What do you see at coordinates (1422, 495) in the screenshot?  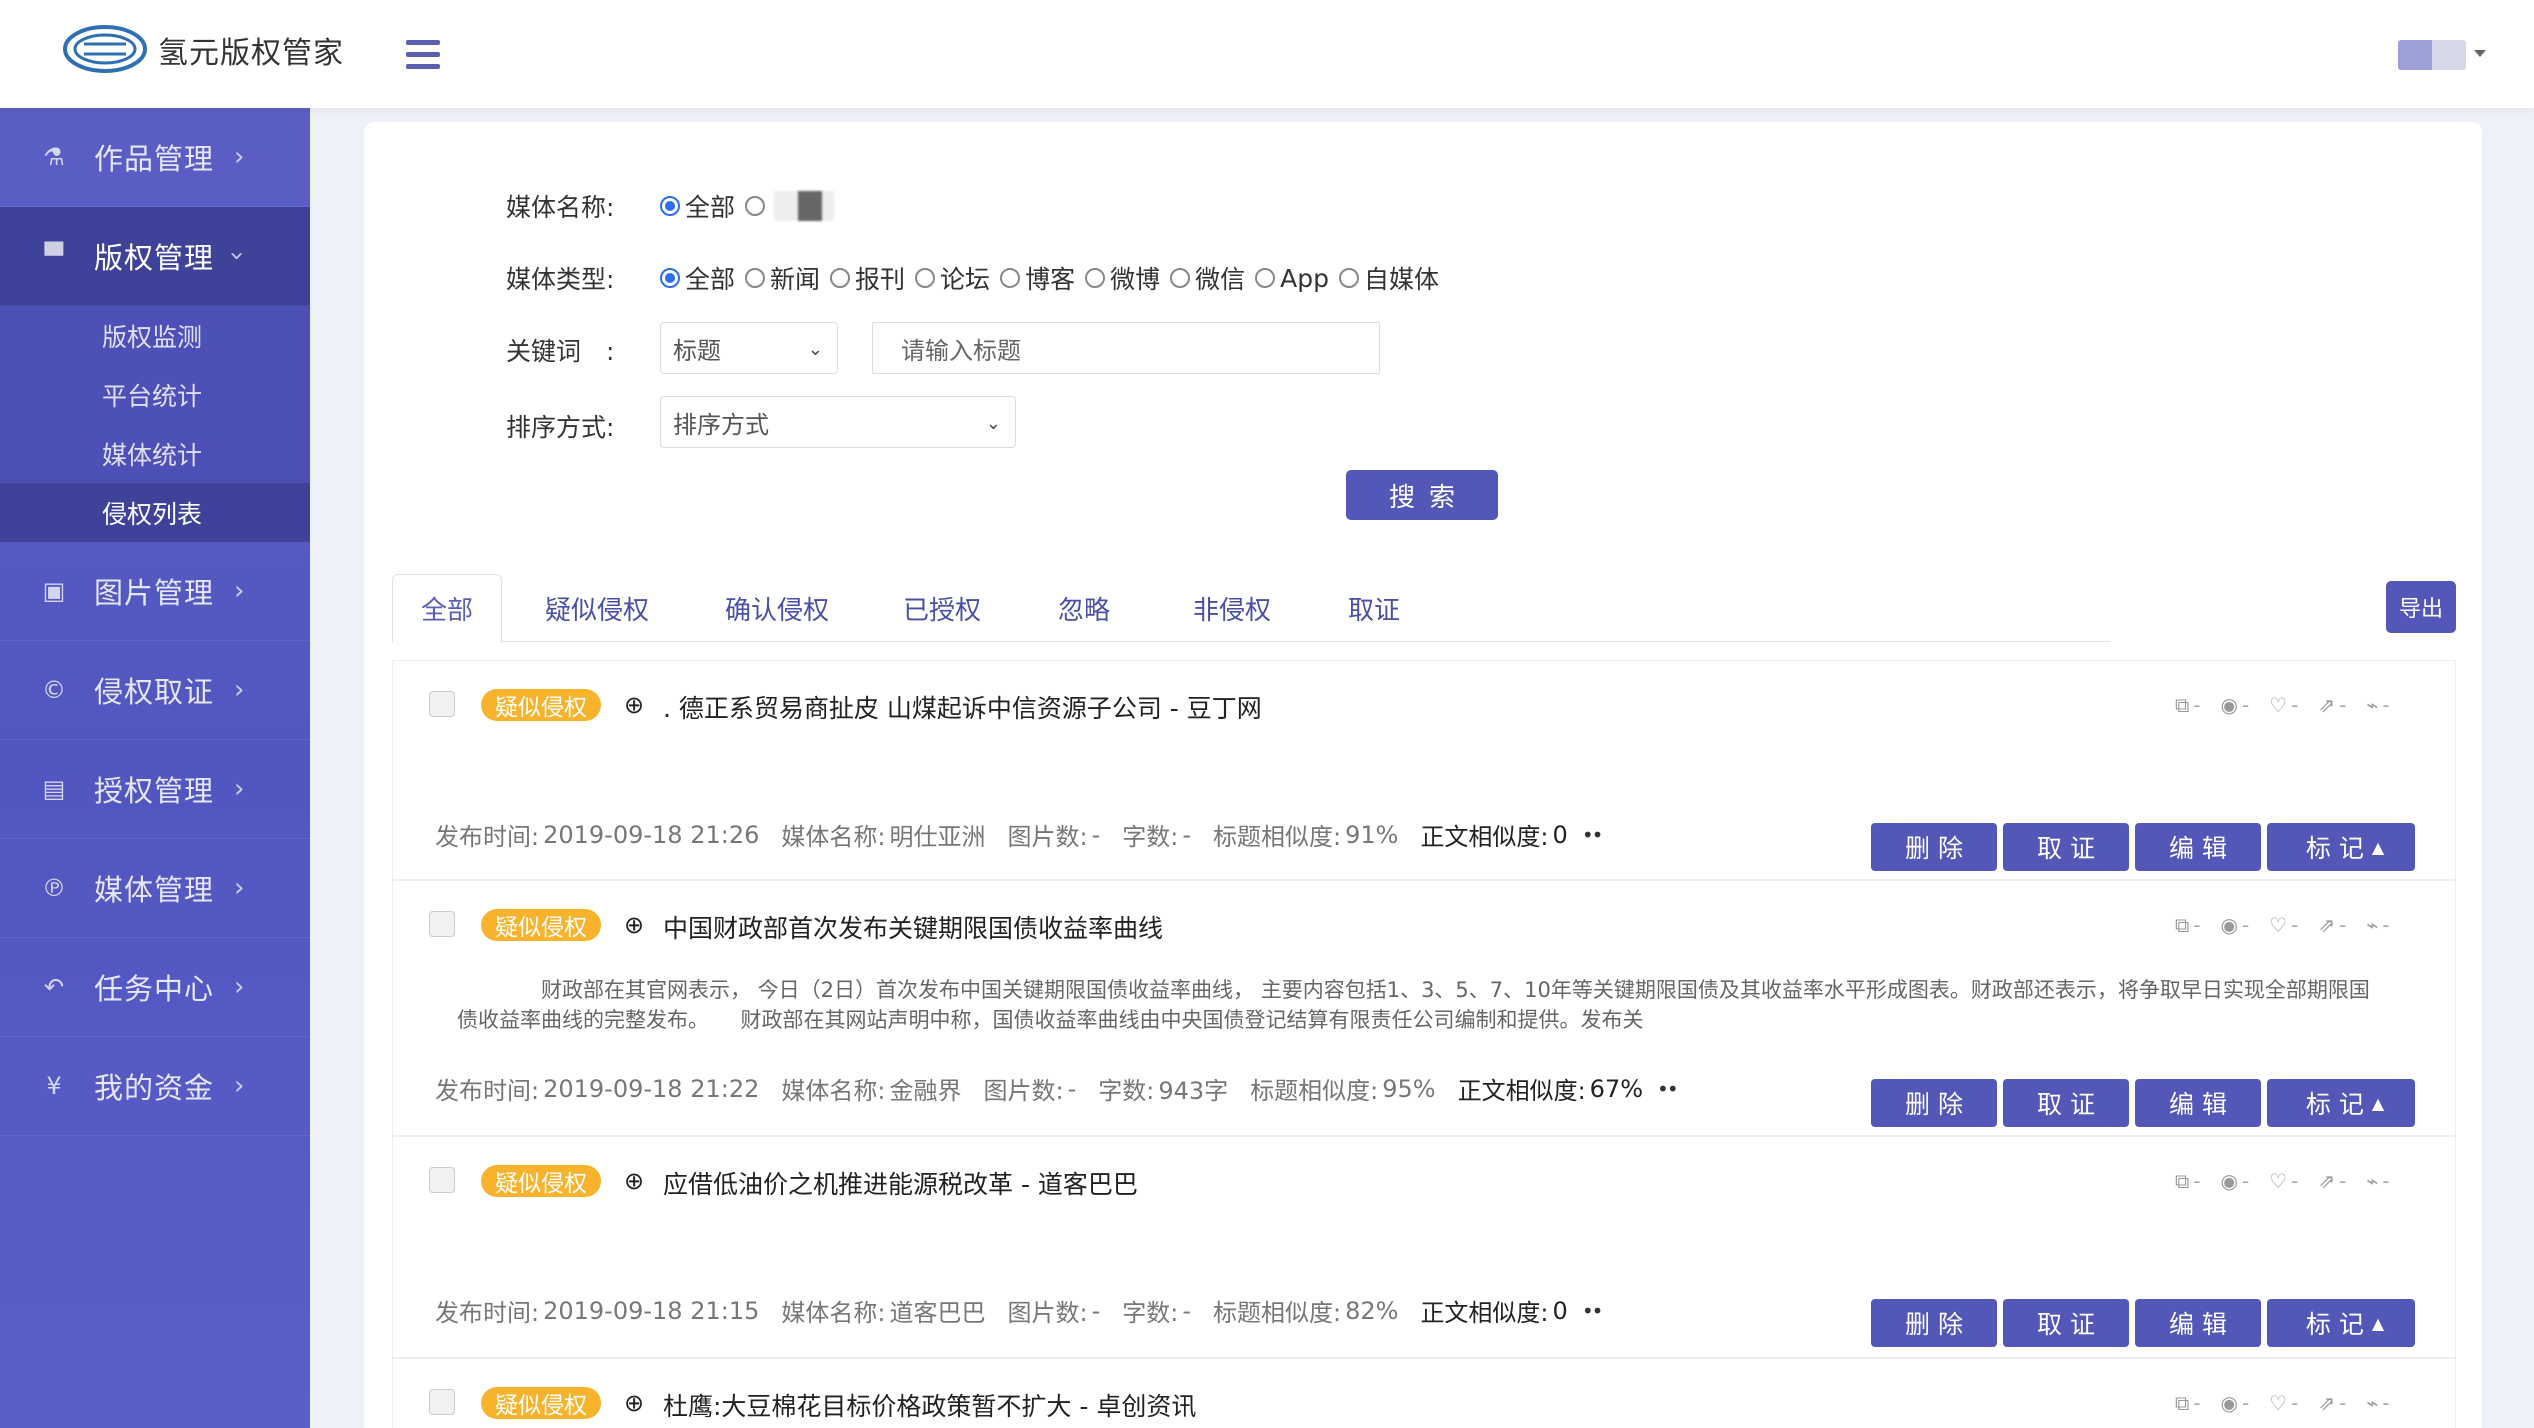 I see `search-button: 搜索` at bounding box center [1422, 495].